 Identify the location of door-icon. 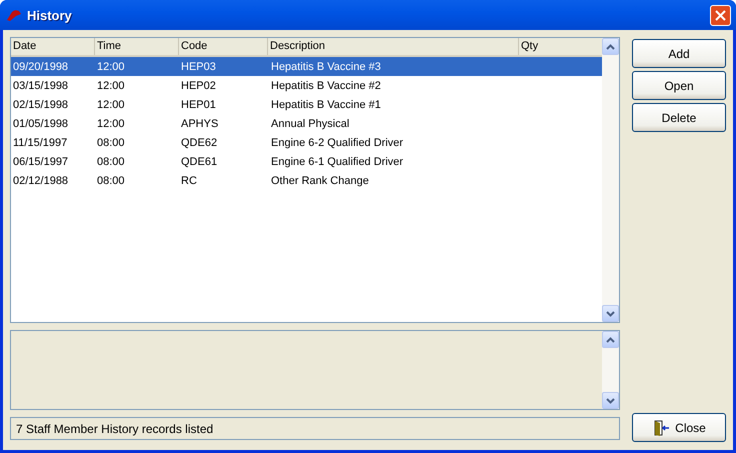
(661, 427).